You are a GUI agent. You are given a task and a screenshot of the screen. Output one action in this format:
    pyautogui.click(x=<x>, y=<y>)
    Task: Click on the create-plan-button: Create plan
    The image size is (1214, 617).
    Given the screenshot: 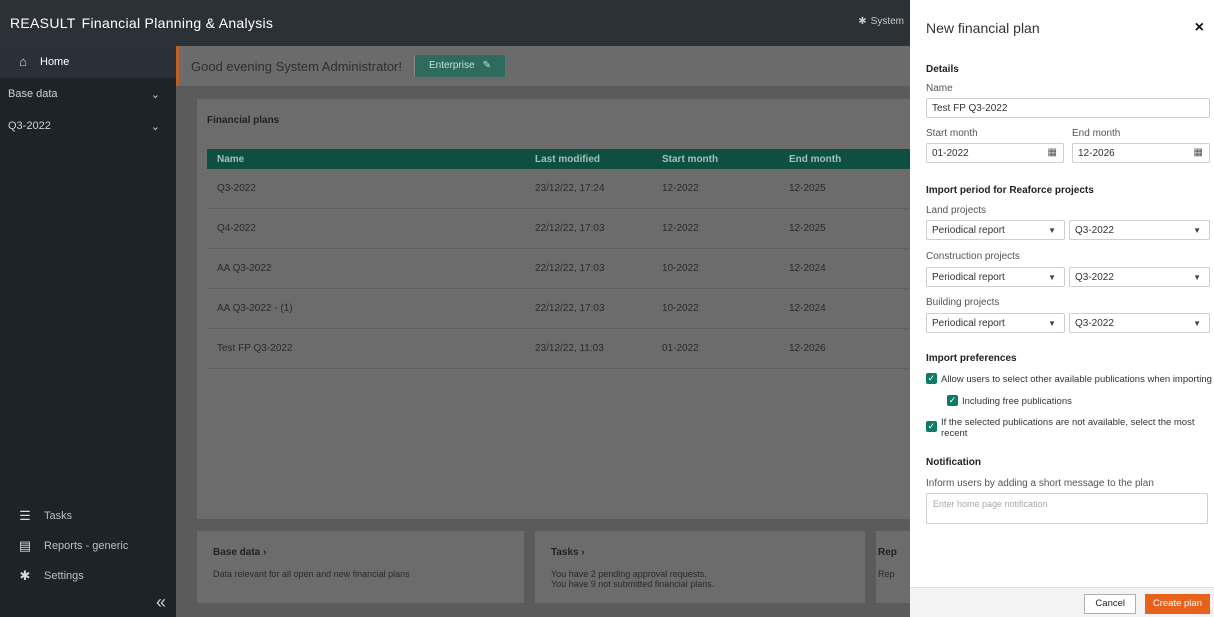 What is the action you would take?
    pyautogui.click(x=1177, y=604)
    